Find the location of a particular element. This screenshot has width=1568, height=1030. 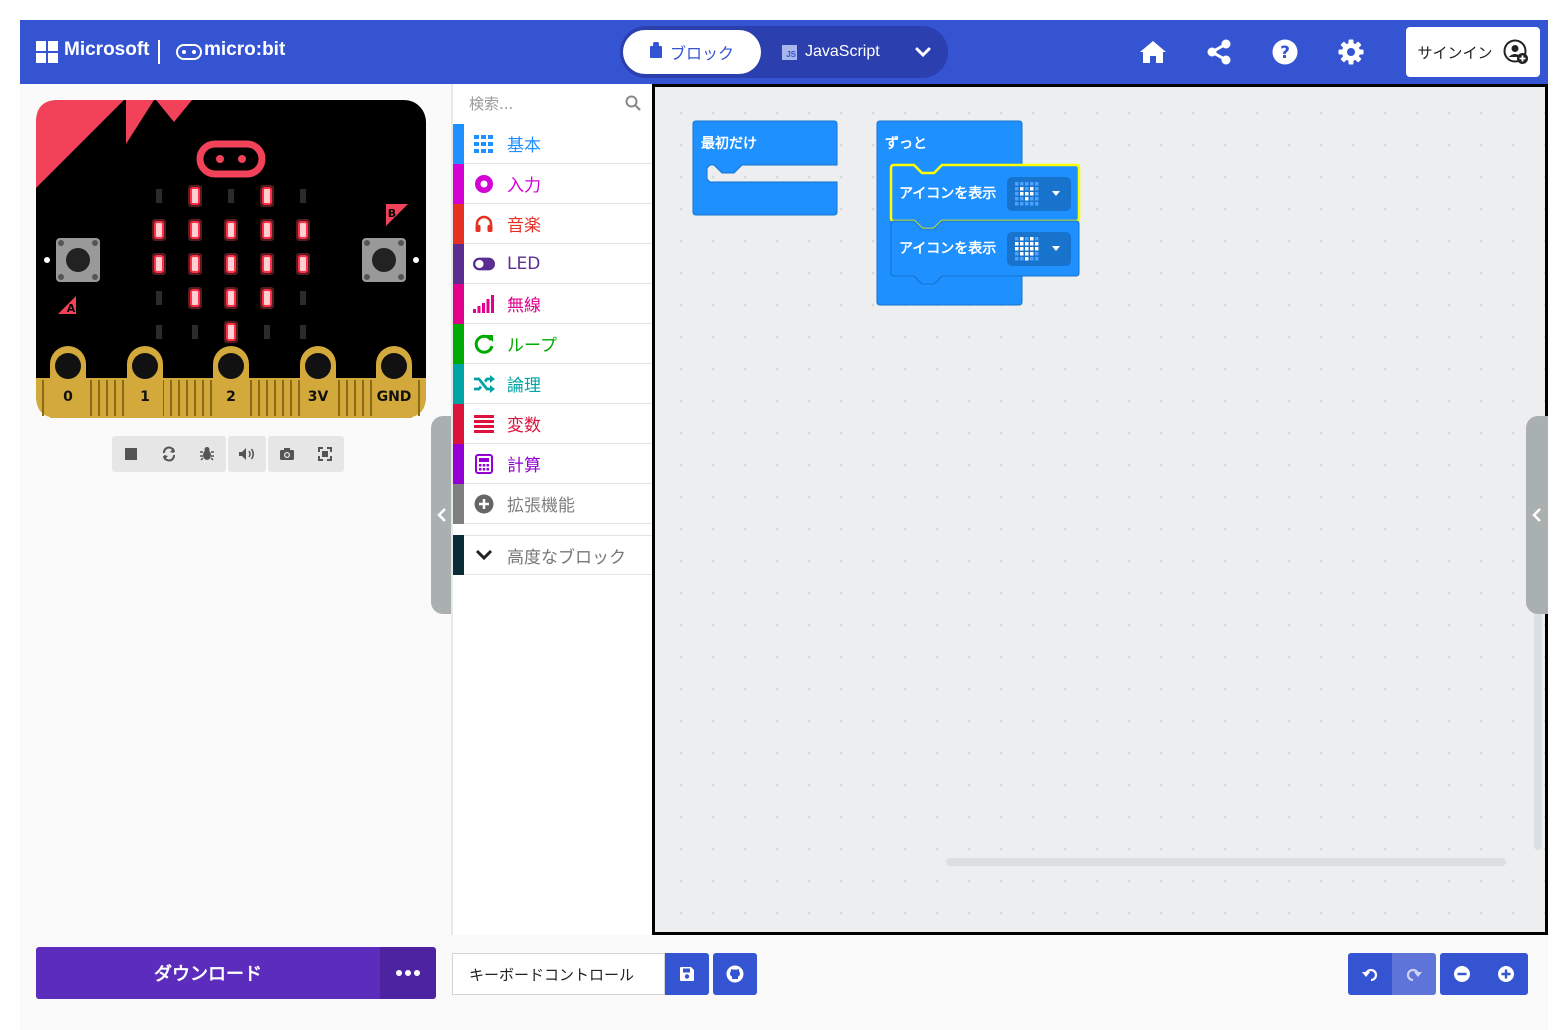

microbit-board: A B 0 1 2 3V GND is located at coordinates (231, 259).